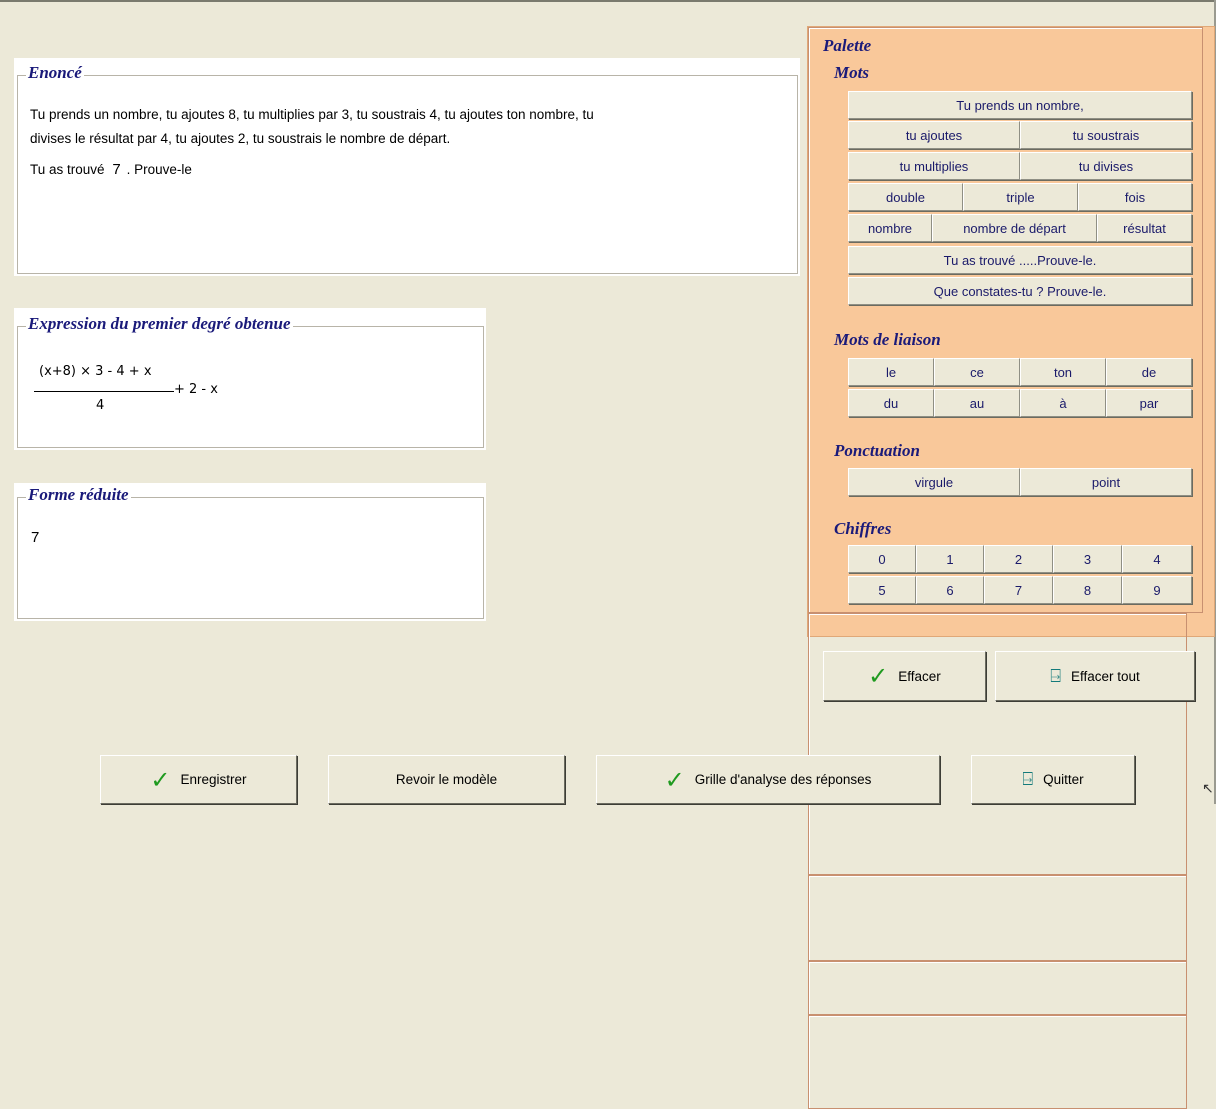 This screenshot has width=1216, height=1109. What do you see at coordinates (950, 559) in the screenshot?
I see `digit-1: 1` at bounding box center [950, 559].